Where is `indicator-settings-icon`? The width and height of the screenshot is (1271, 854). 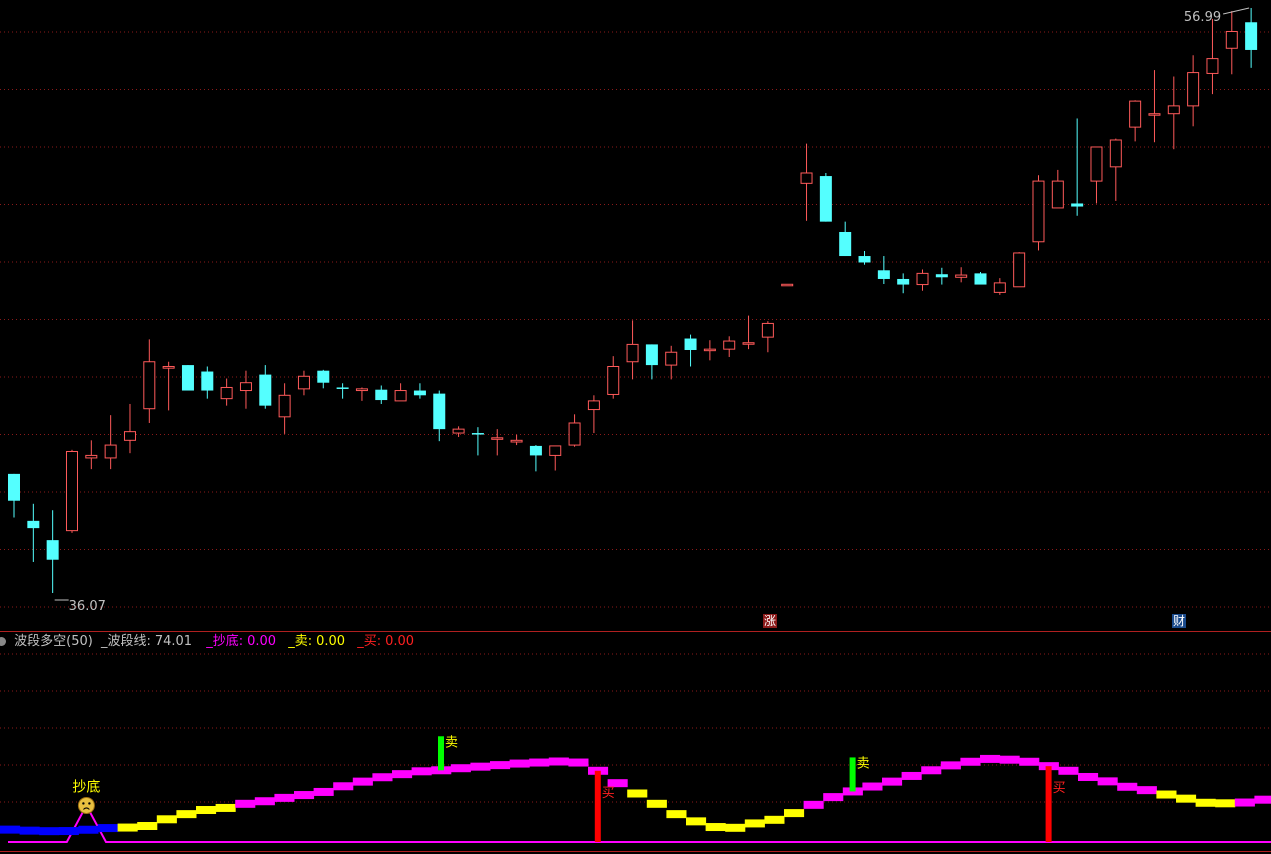
indicator-settings-icon is located at coordinates (3, 641).